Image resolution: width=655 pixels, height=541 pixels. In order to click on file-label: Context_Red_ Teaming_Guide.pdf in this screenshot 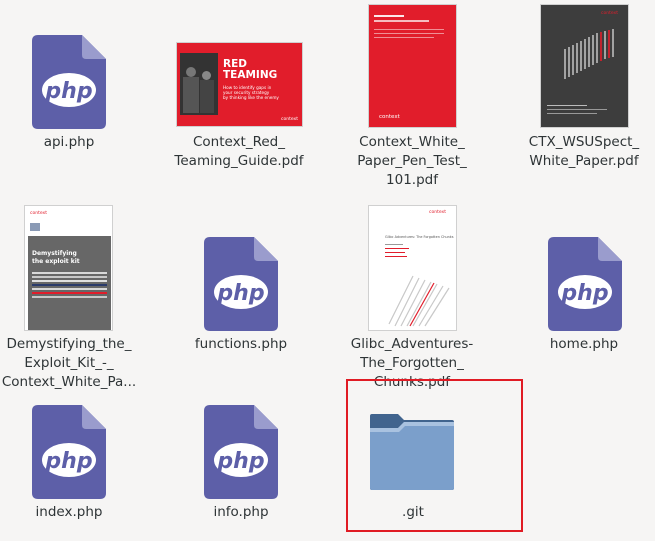, I will do `click(239, 151)`.